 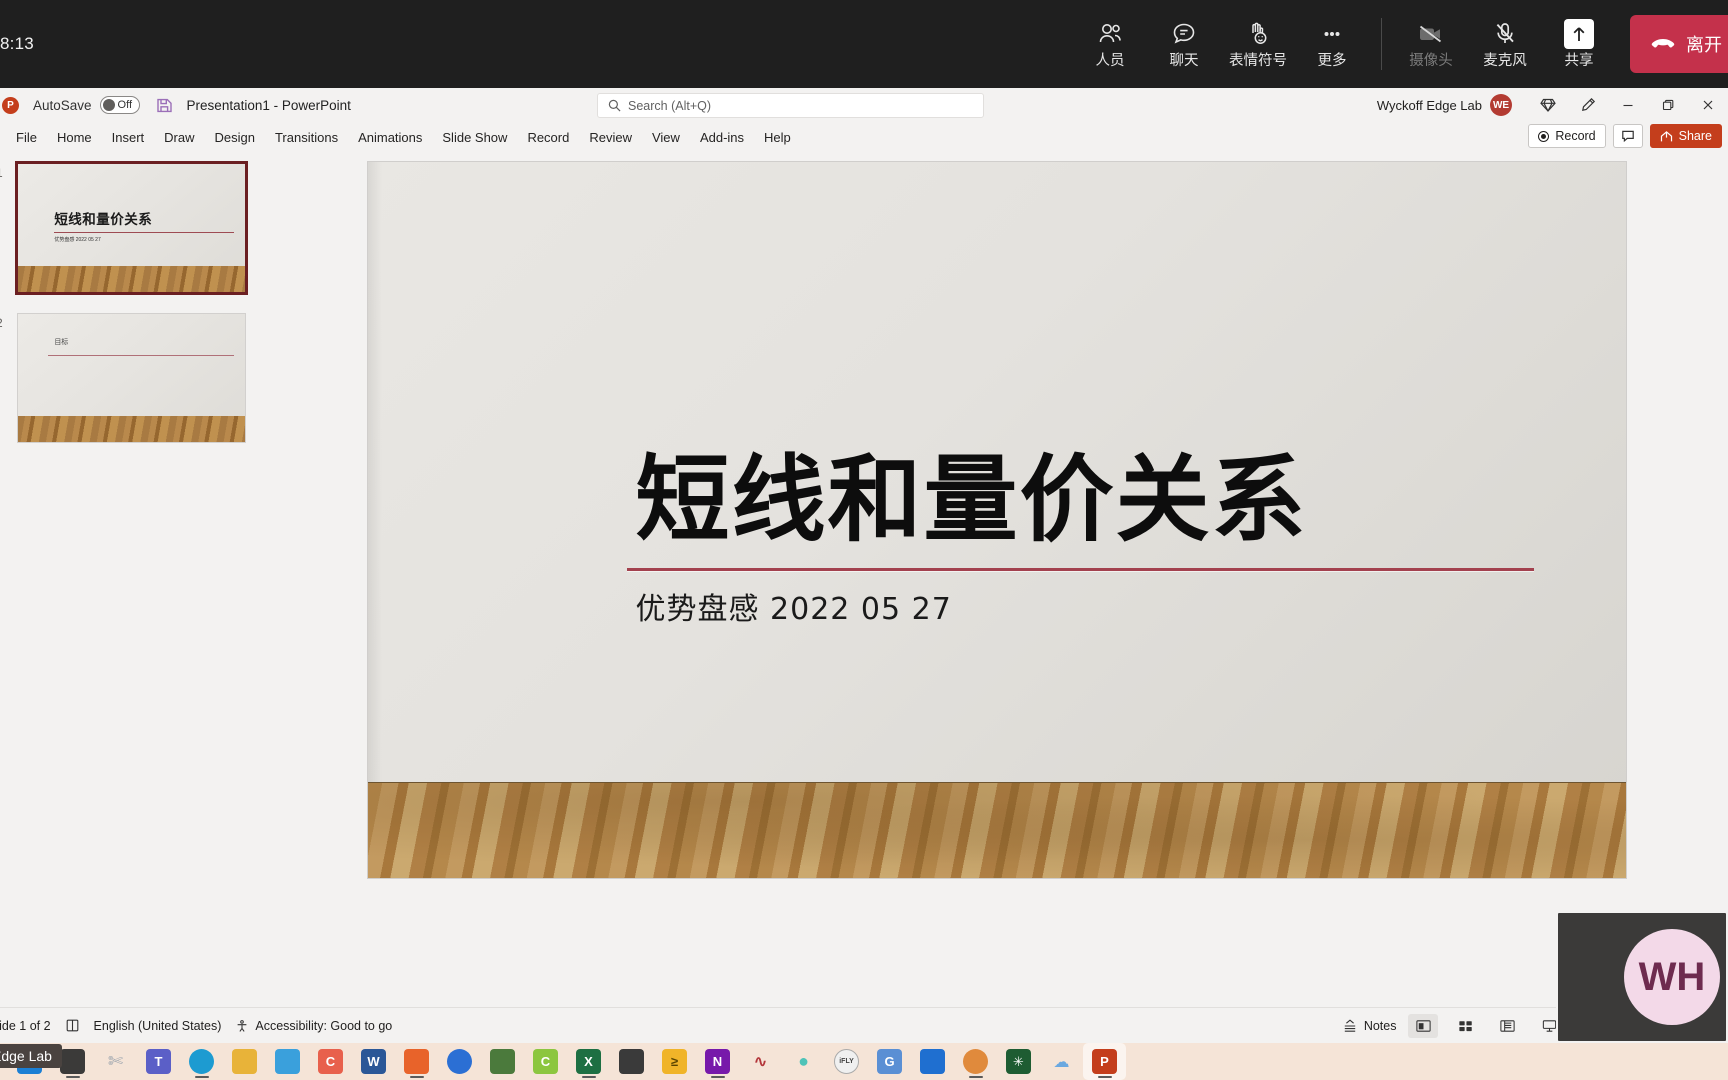 What do you see at coordinates (666, 137) in the screenshot?
I see `tab-view: View` at bounding box center [666, 137].